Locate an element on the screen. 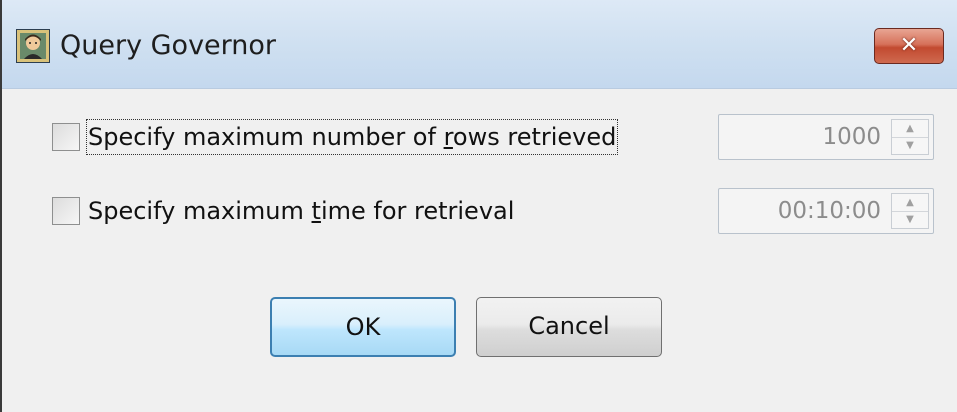 This screenshot has height=412, width=957. close-button: ✕ is located at coordinates (909, 46).